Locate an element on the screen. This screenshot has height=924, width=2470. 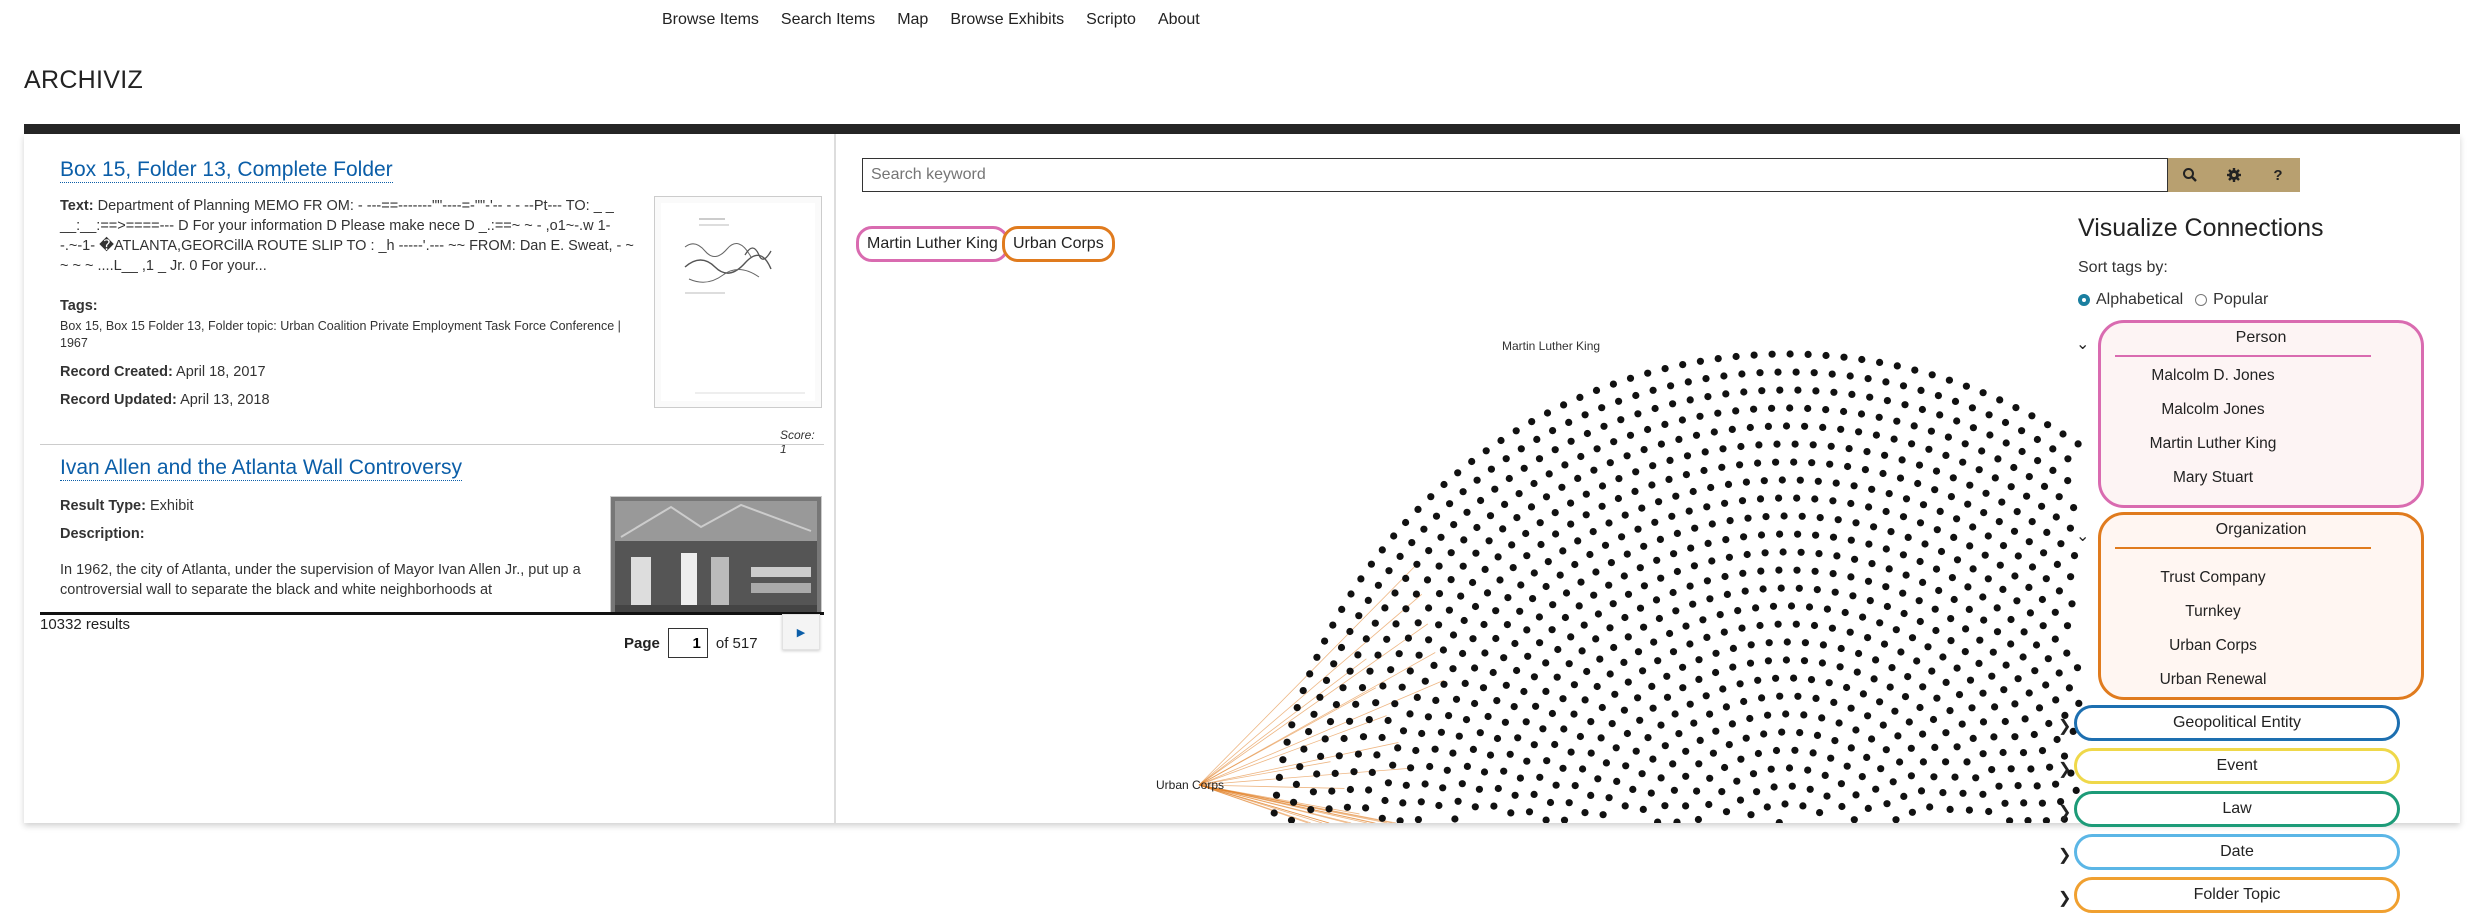
sort-alphabetical-label: Alphabetical is located at coordinates (2140, 299).